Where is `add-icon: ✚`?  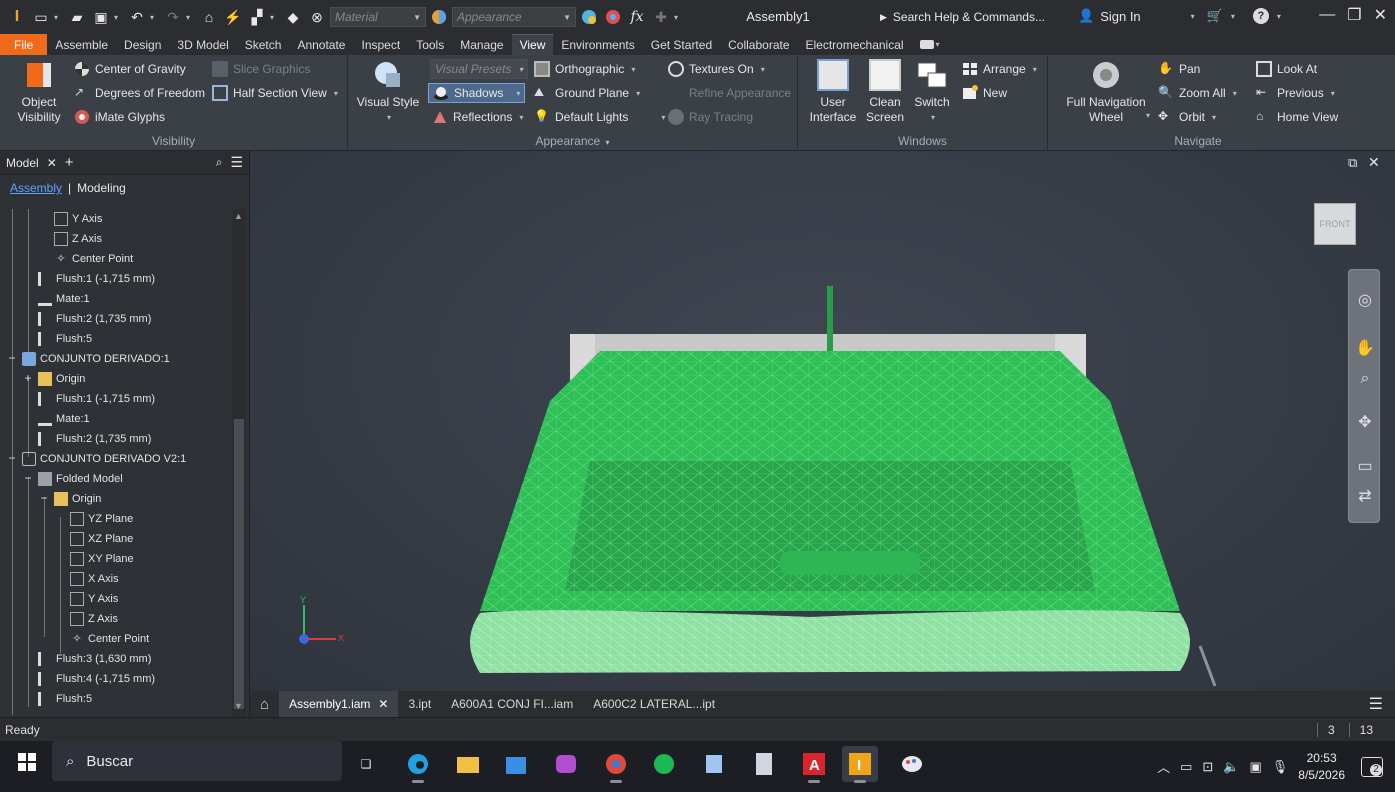
add-icon: ✚ is located at coordinates (661, 17).